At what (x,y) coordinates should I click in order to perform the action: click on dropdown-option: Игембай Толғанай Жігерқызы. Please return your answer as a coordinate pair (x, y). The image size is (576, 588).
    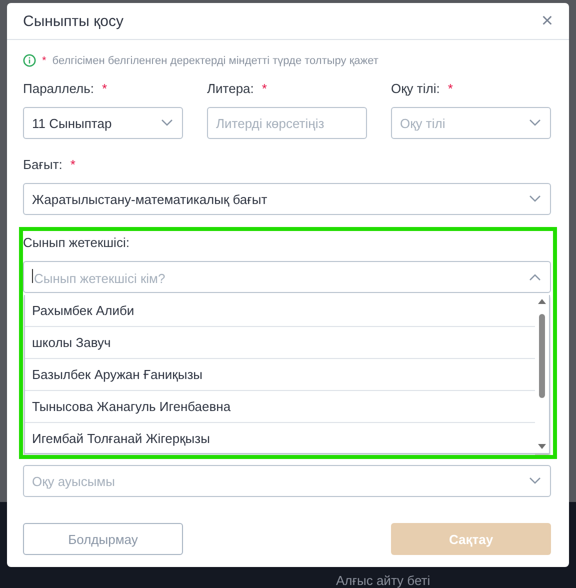
    Looking at the image, I should click on (280, 439).